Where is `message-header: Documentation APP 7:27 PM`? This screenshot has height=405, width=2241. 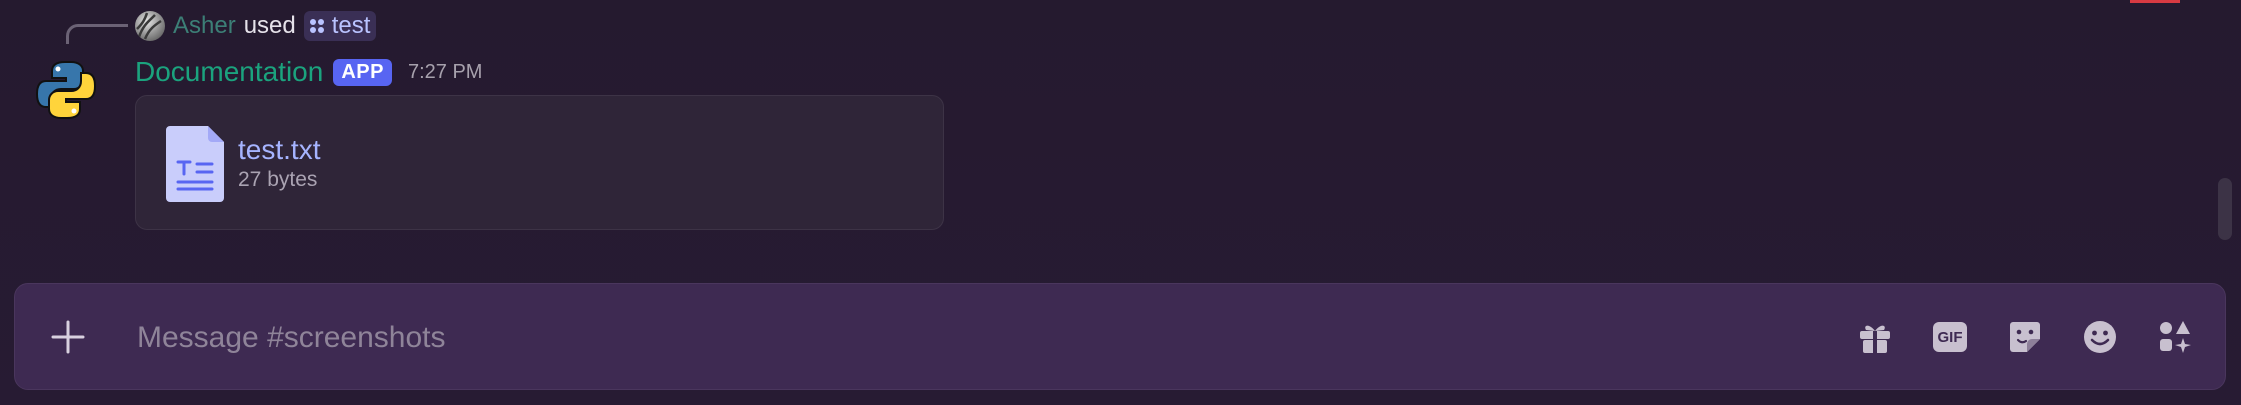
message-header: Documentation APP 7:27 PM is located at coordinates (308, 72).